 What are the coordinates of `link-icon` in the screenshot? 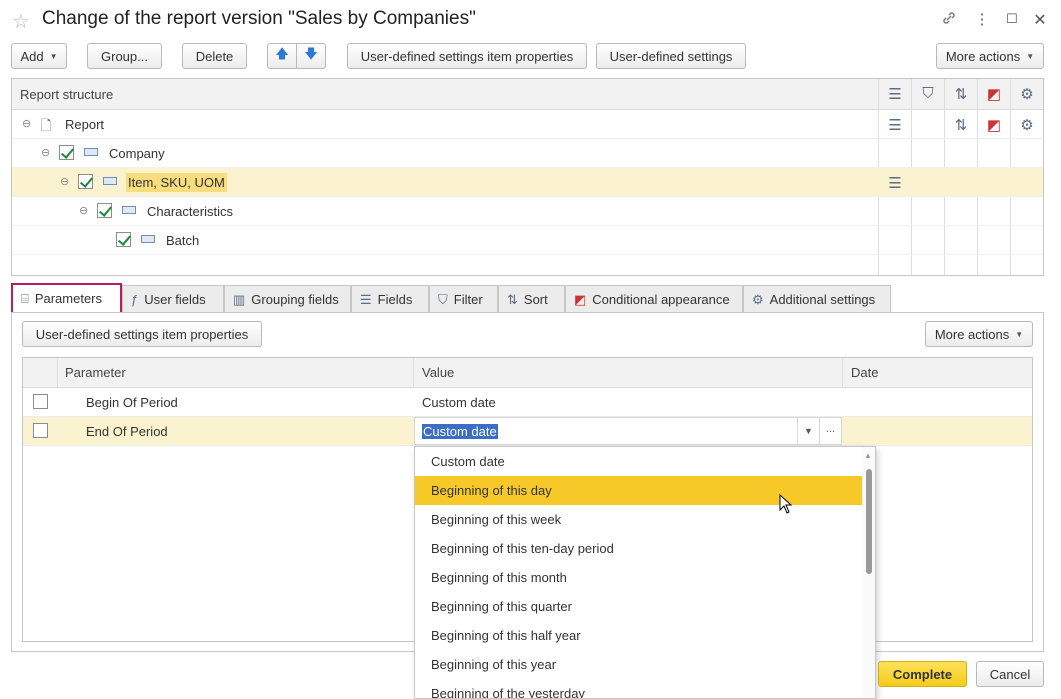 It's located at (949, 20).